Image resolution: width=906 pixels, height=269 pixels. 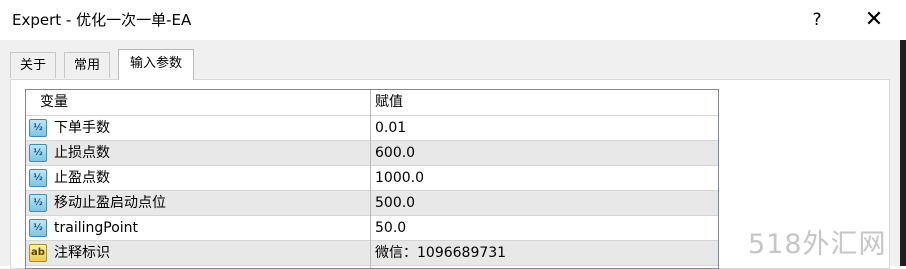 What do you see at coordinates (96, 228) in the screenshot?
I see `param-name: trailingPoint` at bounding box center [96, 228].